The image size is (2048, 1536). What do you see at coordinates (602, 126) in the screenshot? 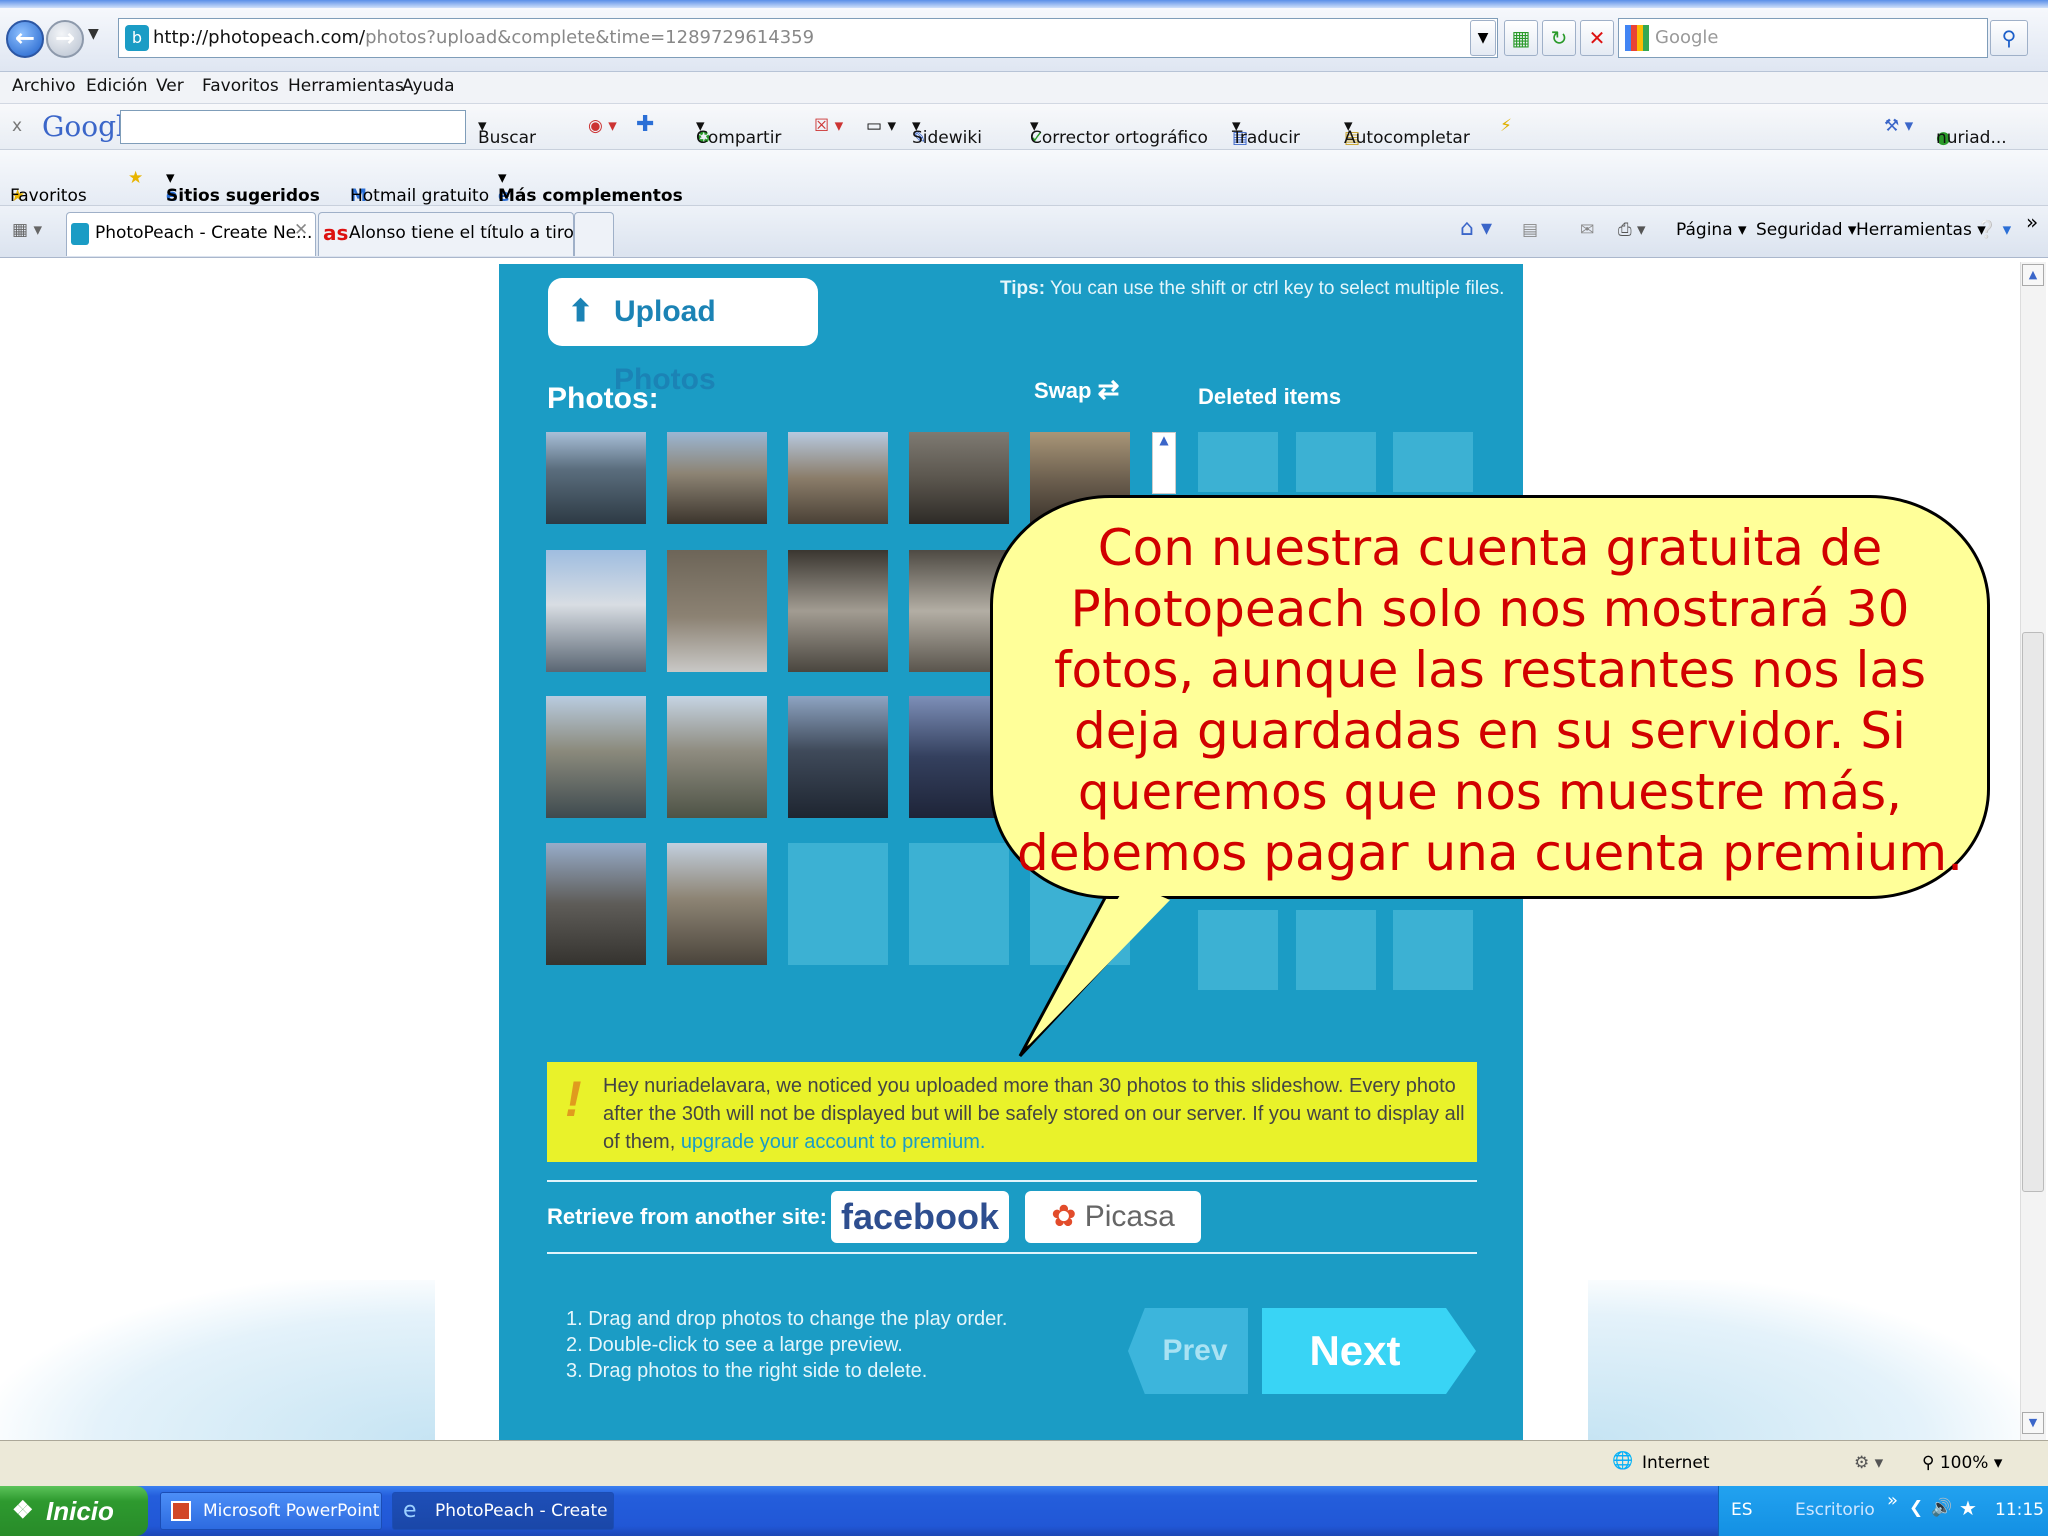
I see `popup-blocker-icon: ◉ ▾` at bounding box center [602, 126].